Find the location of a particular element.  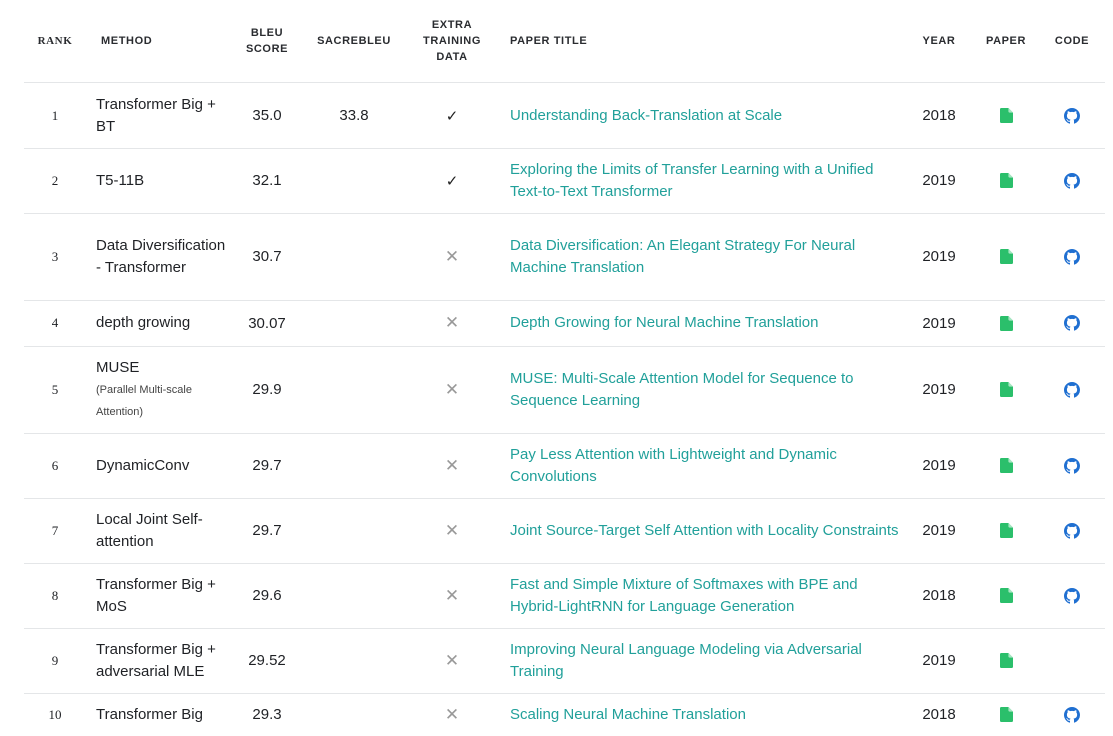

rank-cell: 10 is located at coordinates (55, 714).